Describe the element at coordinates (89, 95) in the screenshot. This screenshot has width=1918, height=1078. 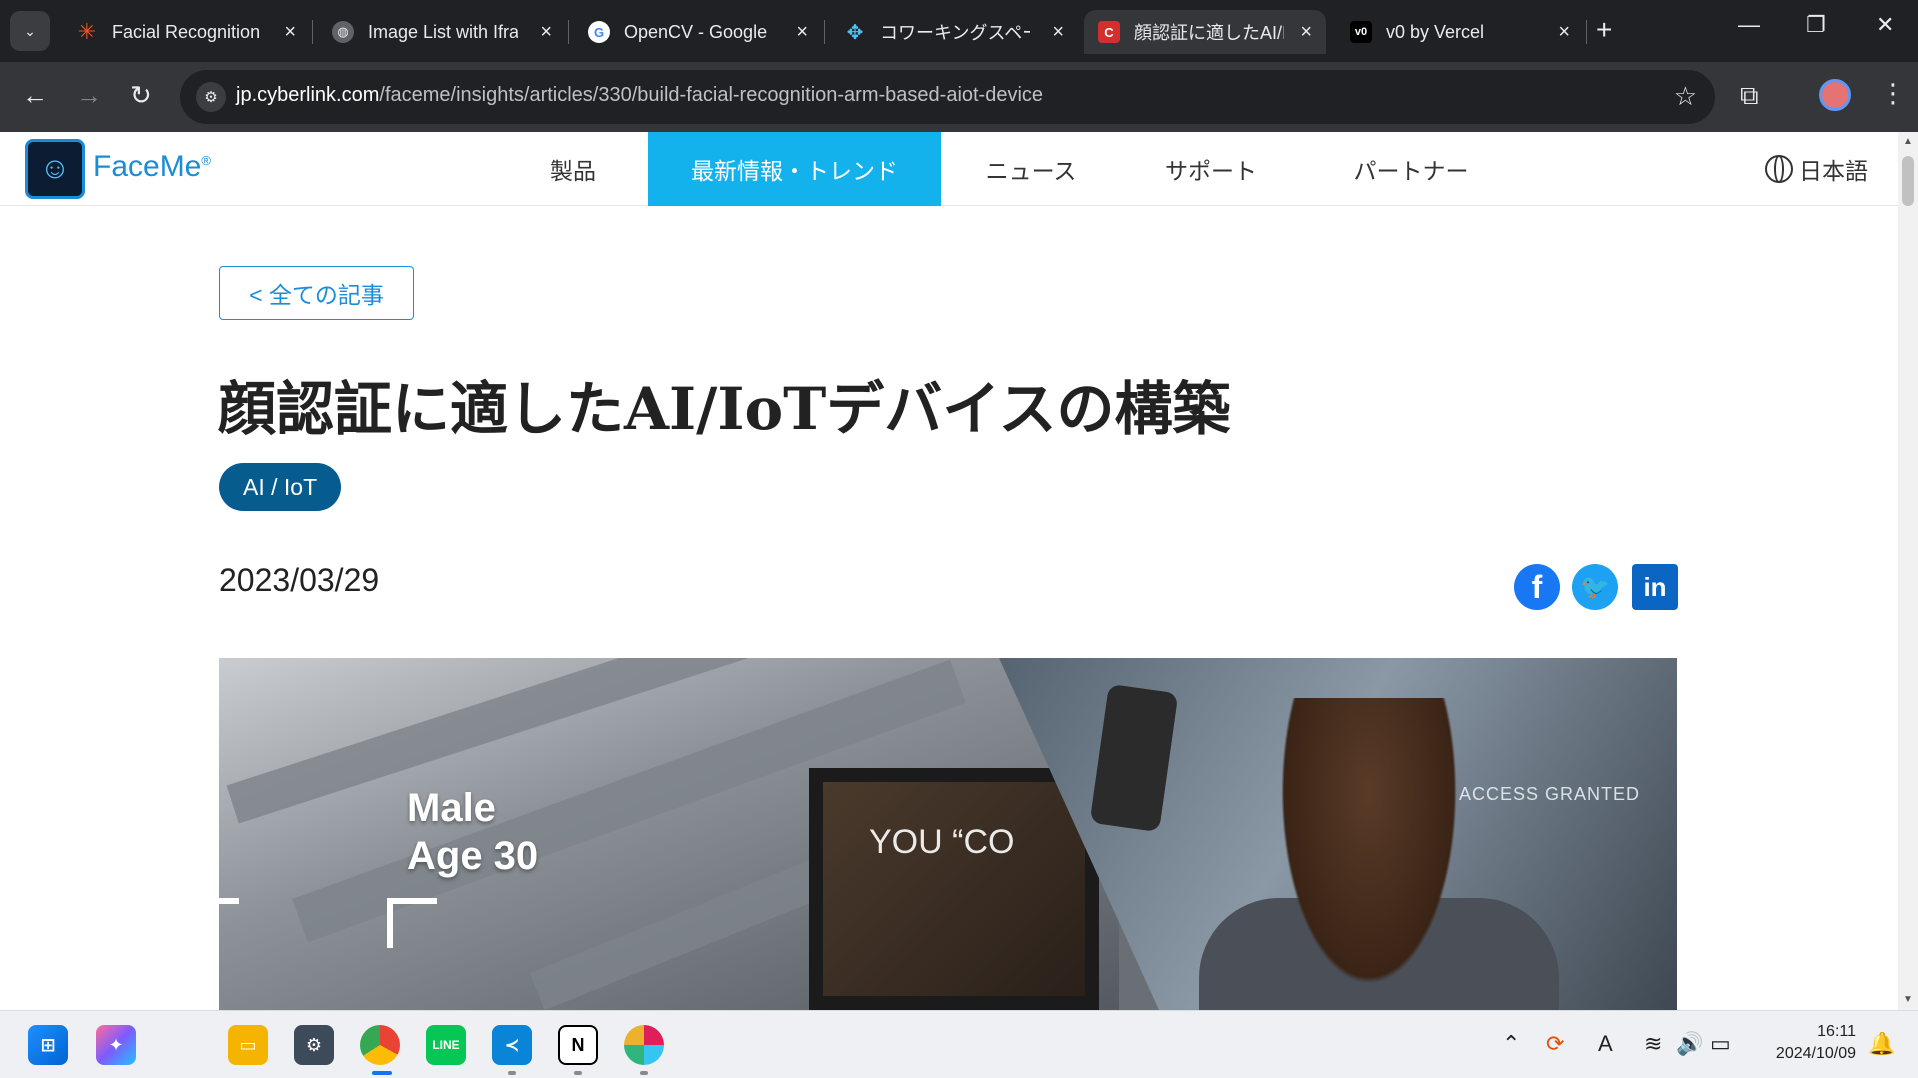
I see `forward-arrow-icon: →` at that location.